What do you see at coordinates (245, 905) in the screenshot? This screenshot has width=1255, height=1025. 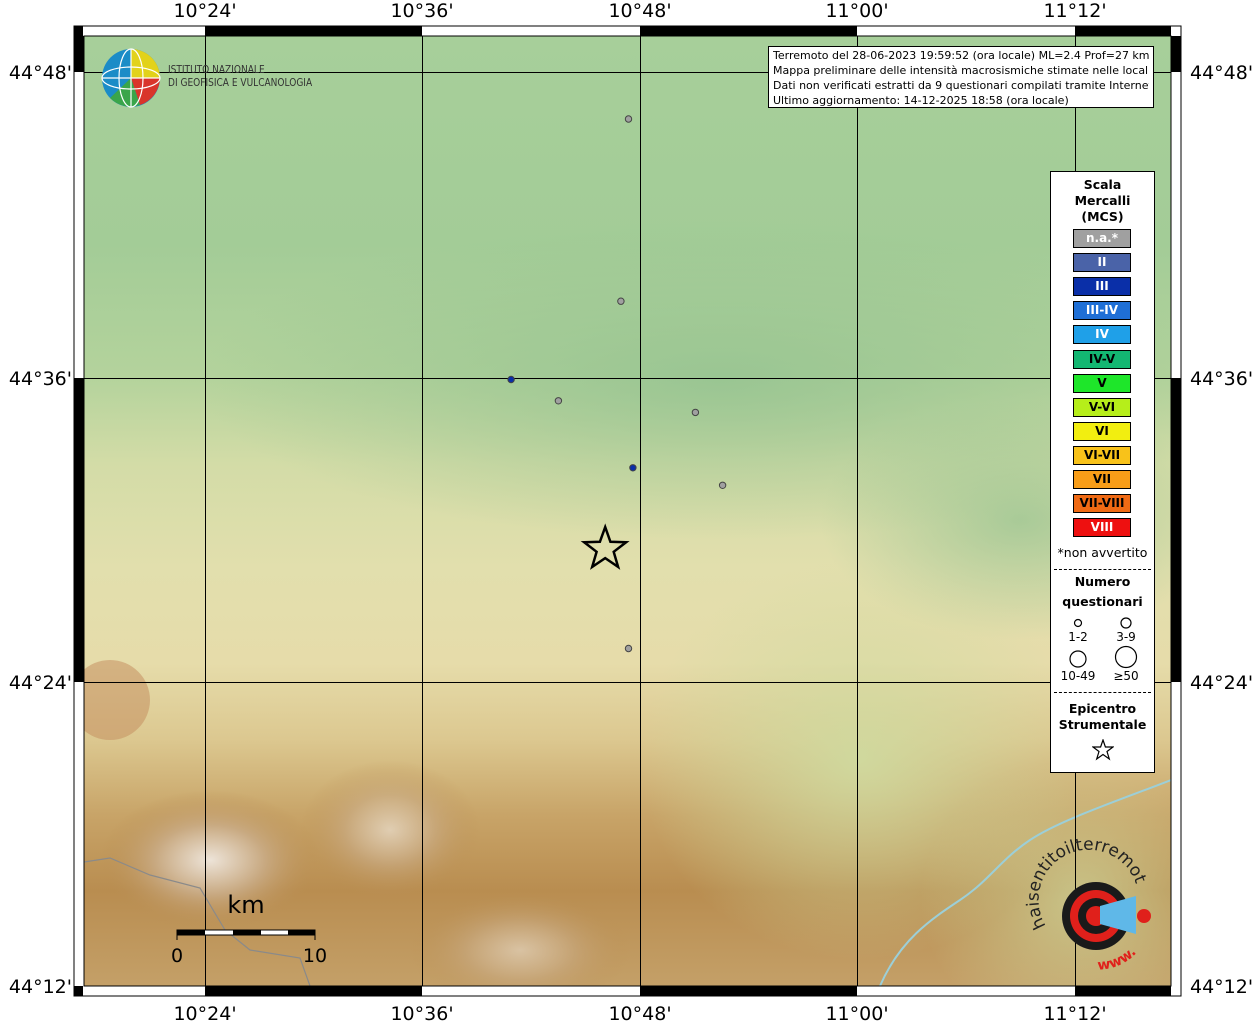 I see `scale-unit: km` at bounding box center [245, 905].